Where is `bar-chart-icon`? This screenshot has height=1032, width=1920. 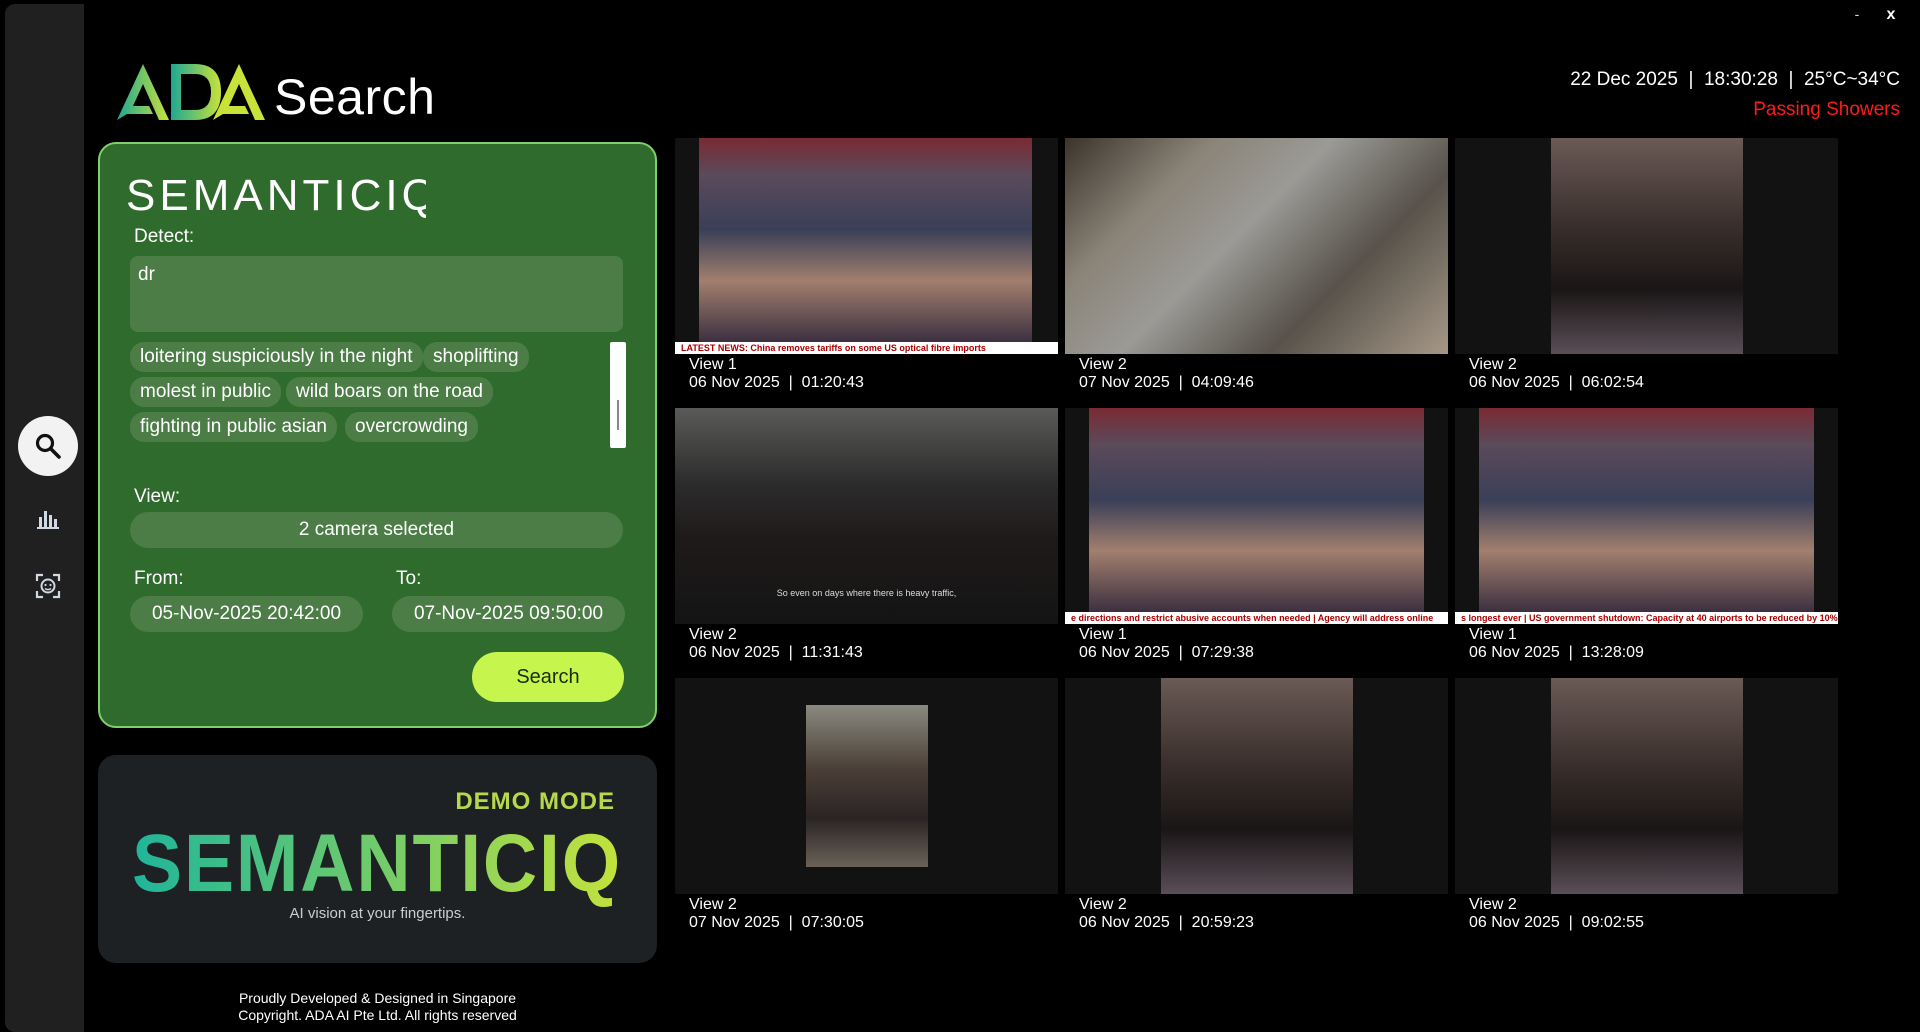
bar-chart-icon is located at coordinates (48, 520).